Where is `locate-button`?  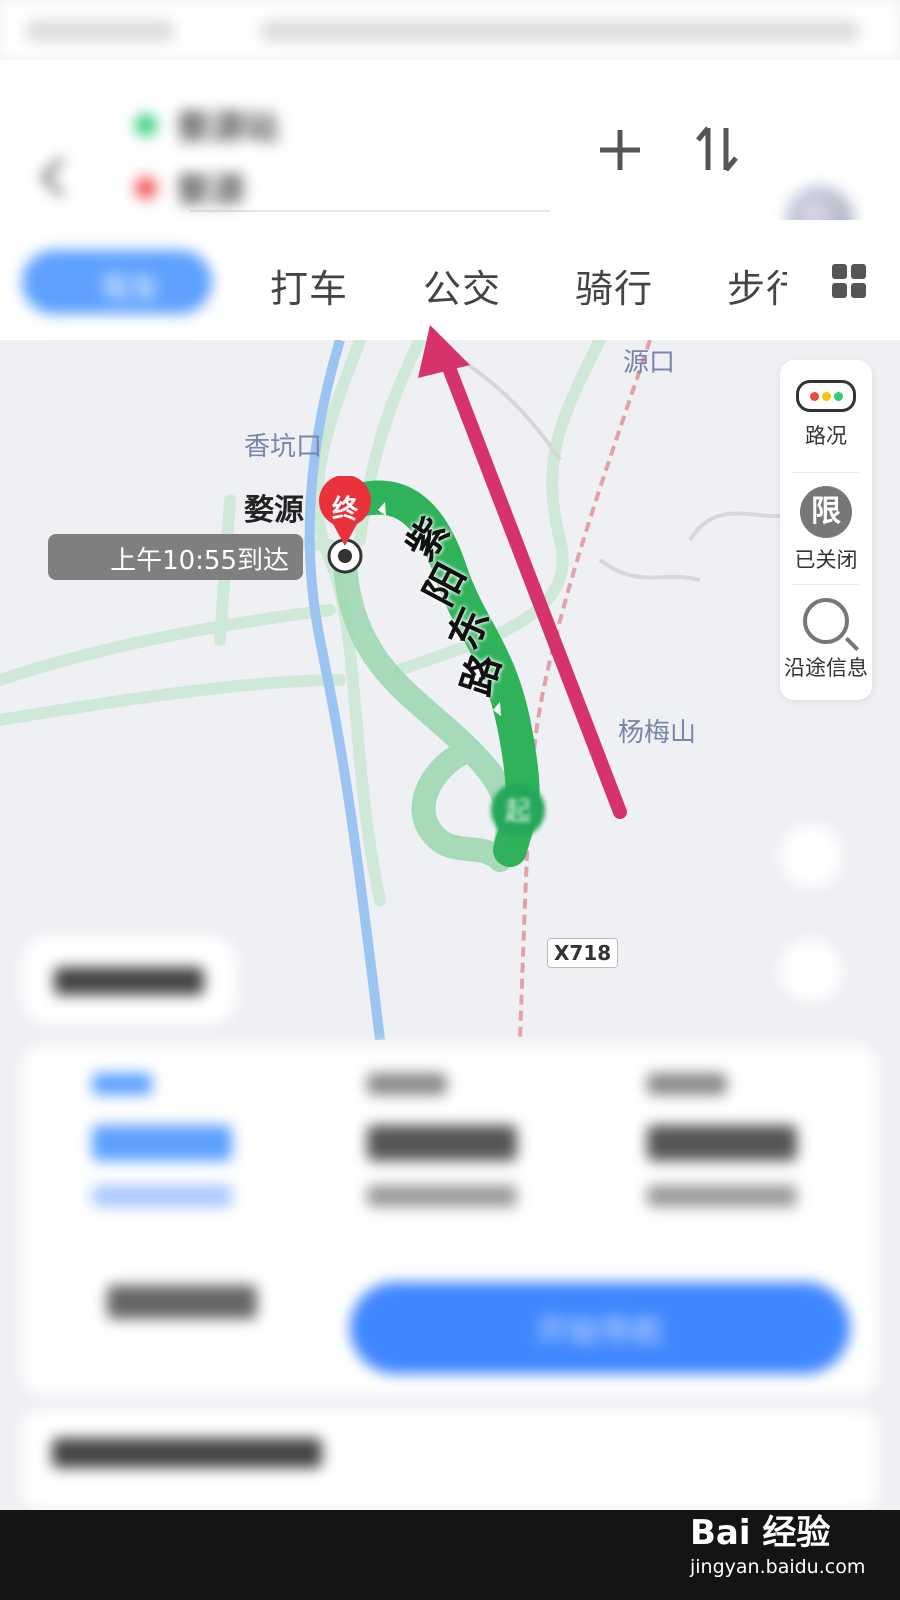 locate-button is located at coordinates (811, 971).